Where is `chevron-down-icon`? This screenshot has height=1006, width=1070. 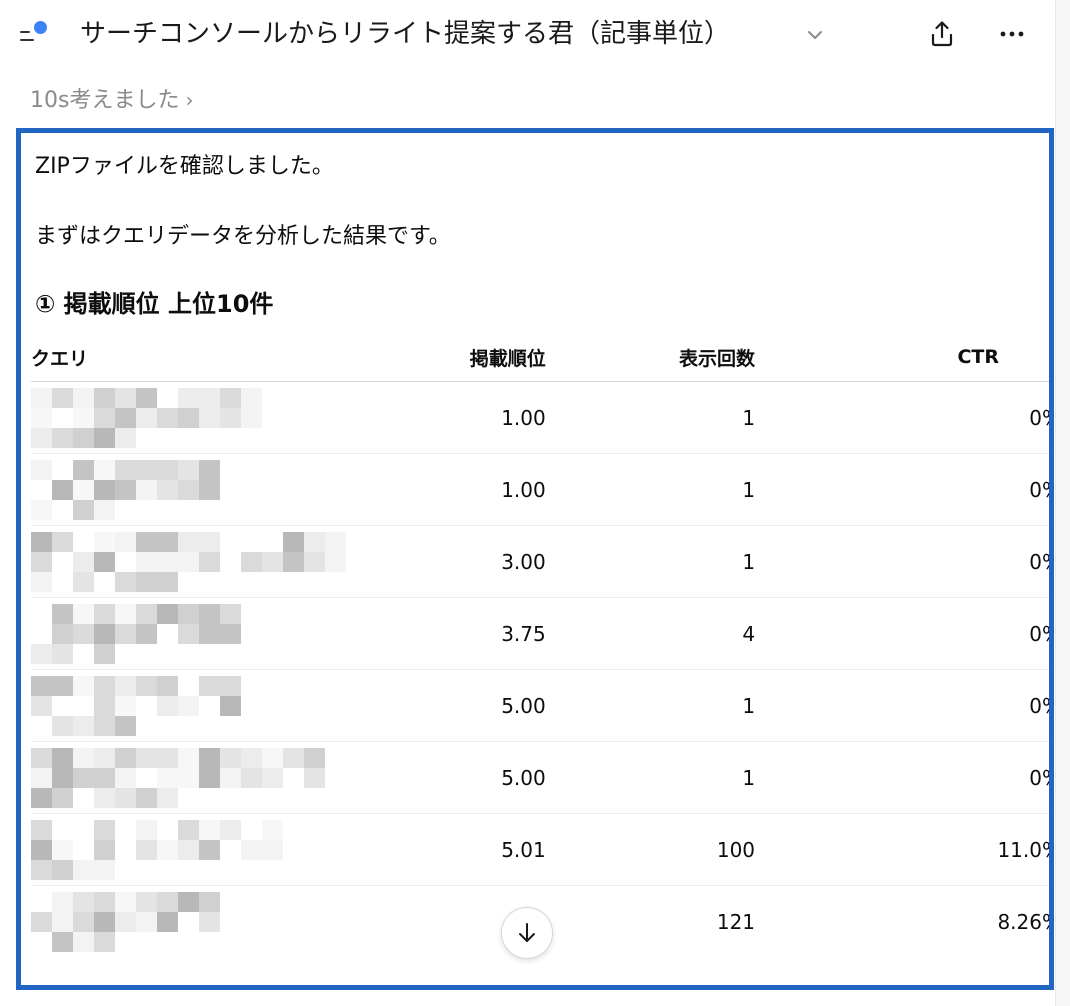
chevron-down-icon is located at coordinates (815, 35).